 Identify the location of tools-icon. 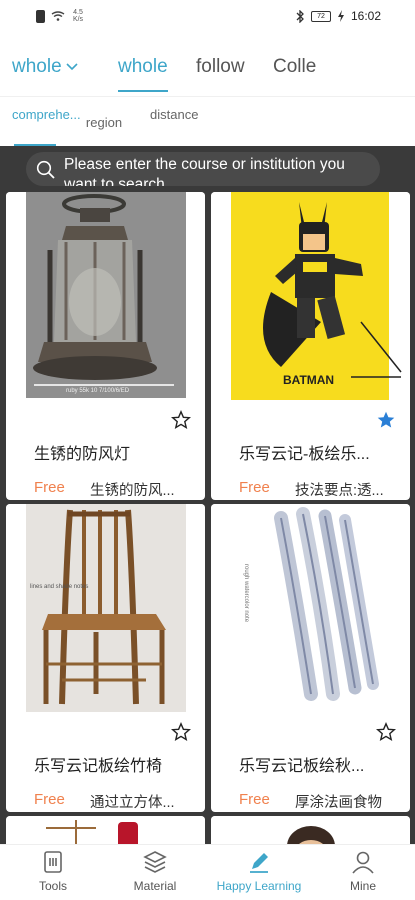
(53, 862).